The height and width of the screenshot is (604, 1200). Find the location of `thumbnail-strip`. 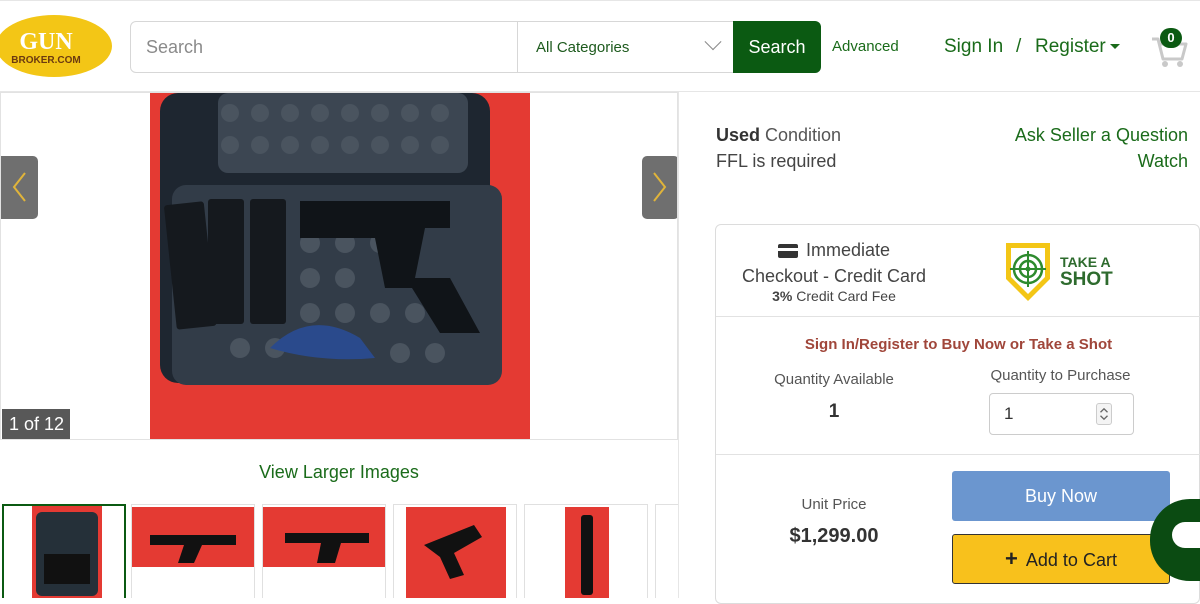

thumbnail-strip is located at coordinates (339, 550).